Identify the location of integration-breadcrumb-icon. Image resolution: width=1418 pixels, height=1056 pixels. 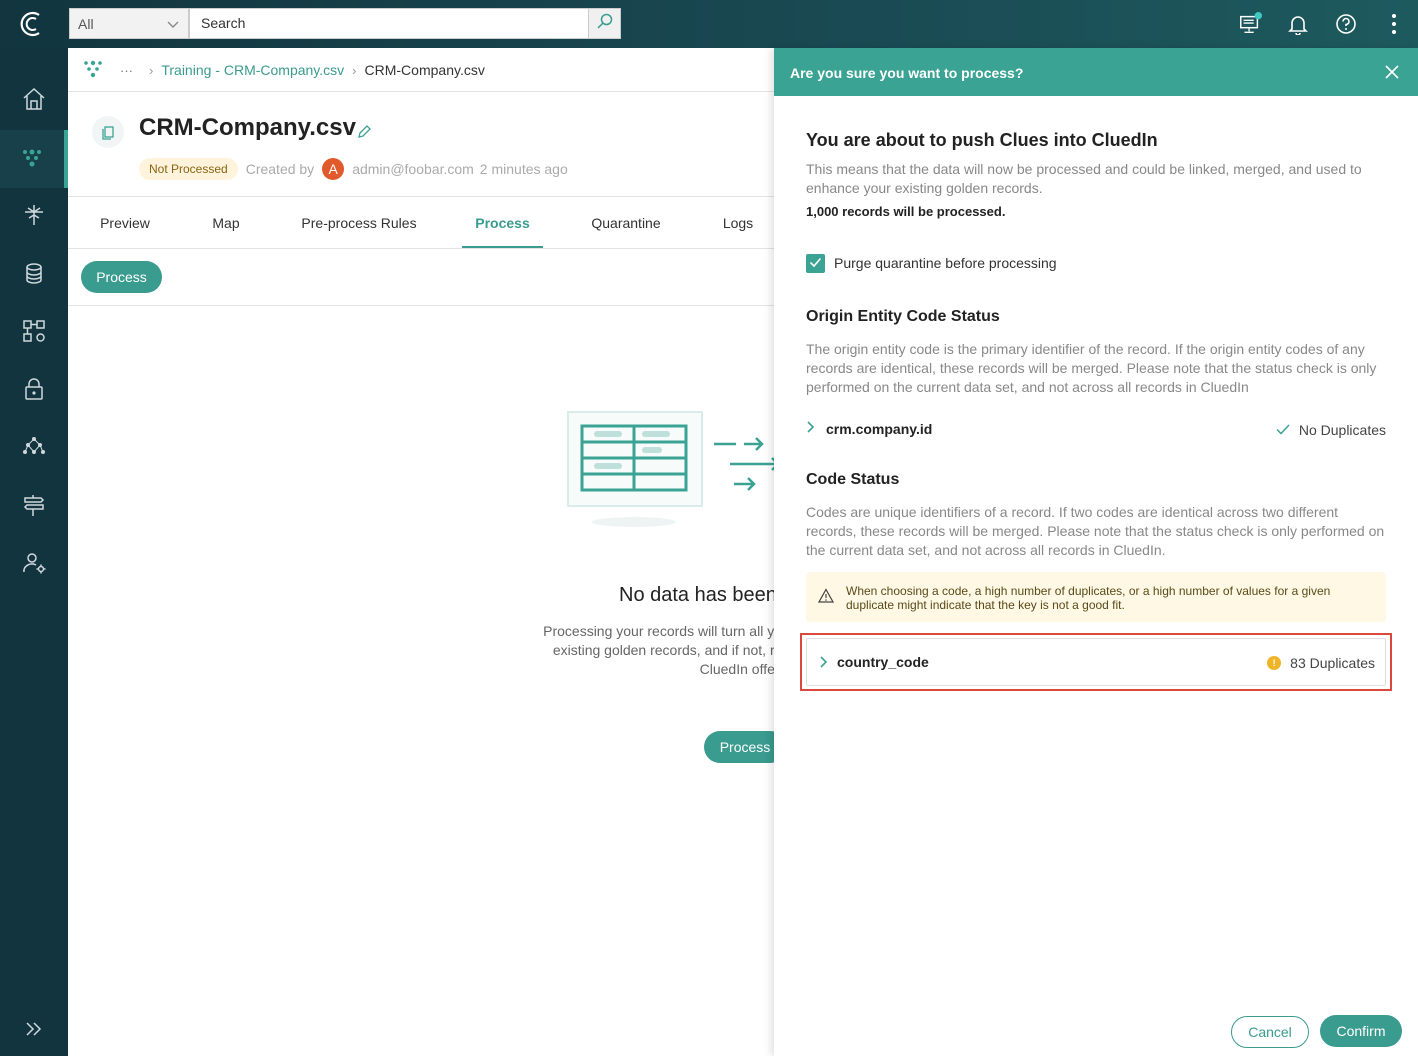
(93, 70).